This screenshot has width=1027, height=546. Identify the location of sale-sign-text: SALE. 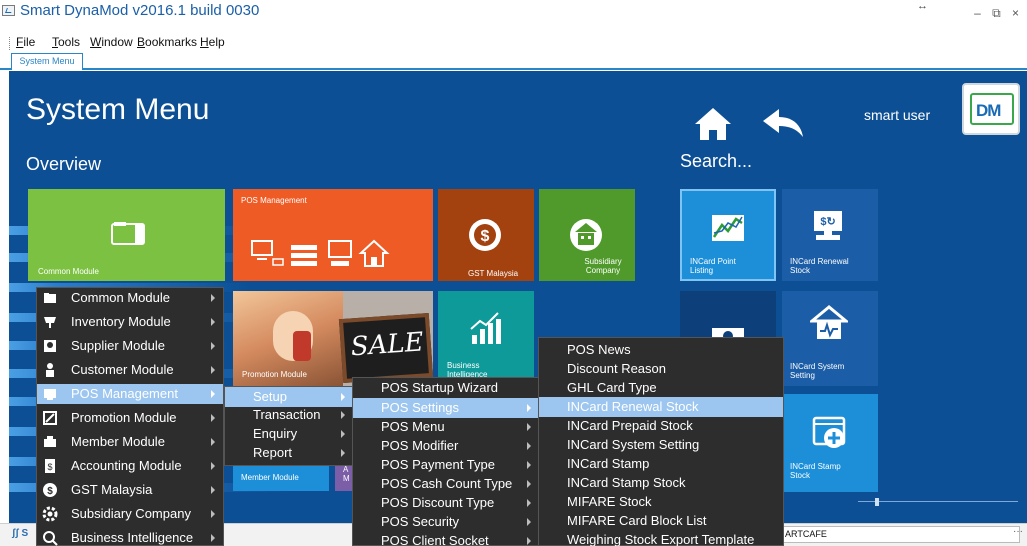
(387, 345).